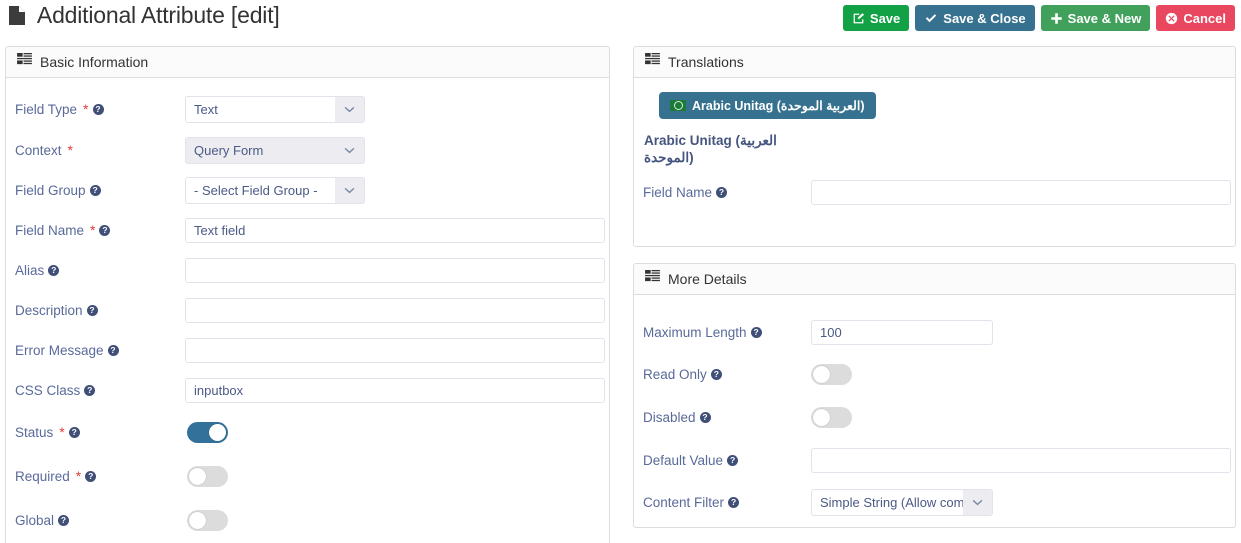 This screenshot has width=1241, height=543. Describe the element at coordinates (307, 432) in the screenshot. I see `status-row: Status * ?` at that location.